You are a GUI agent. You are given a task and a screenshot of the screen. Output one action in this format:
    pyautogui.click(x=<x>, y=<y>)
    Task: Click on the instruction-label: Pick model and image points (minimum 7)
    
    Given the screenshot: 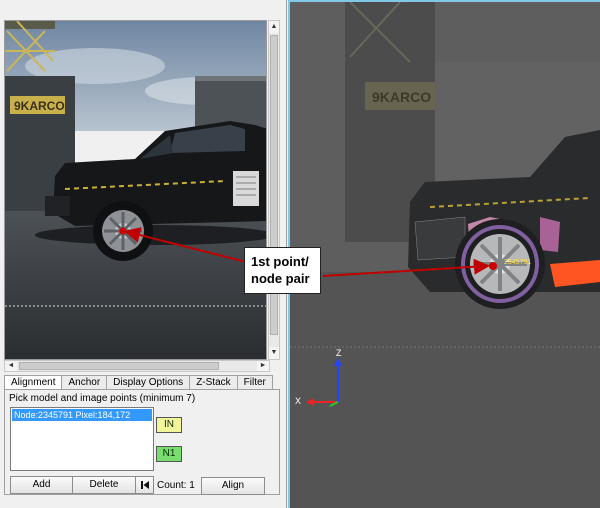 What is the action you would take?
    pyautogui.click(x=102, y=398)
    